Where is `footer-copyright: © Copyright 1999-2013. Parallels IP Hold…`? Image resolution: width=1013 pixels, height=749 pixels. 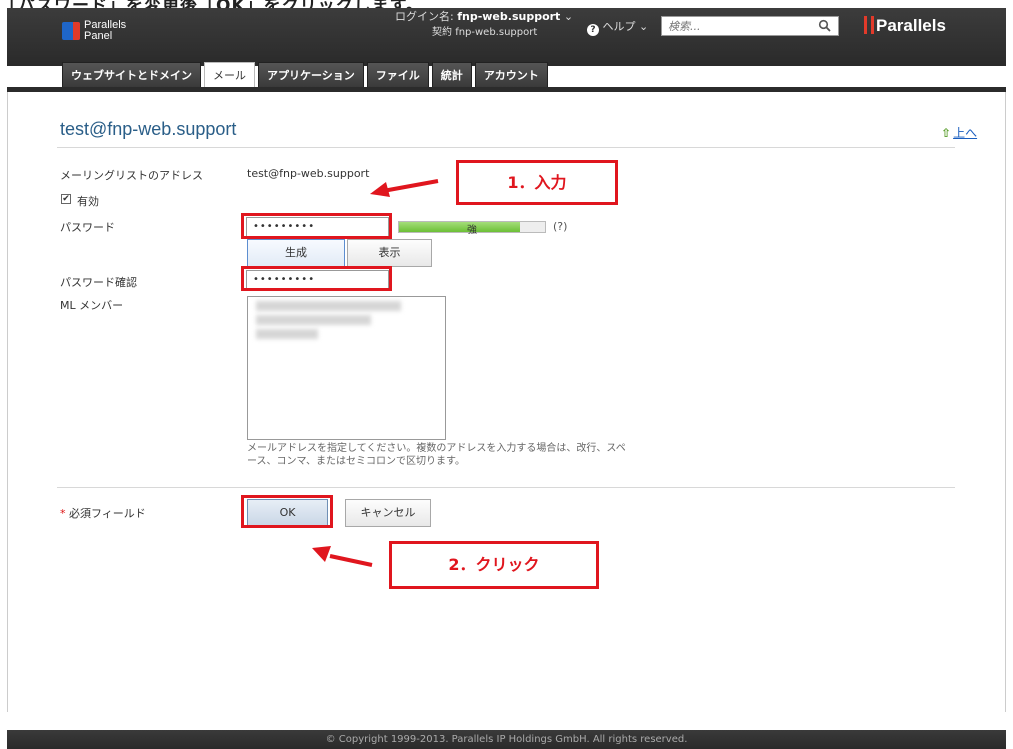
footer-copyright: © Copyright 1999-2013. Parallels IP Hold… is located at coordinates (506, 739).